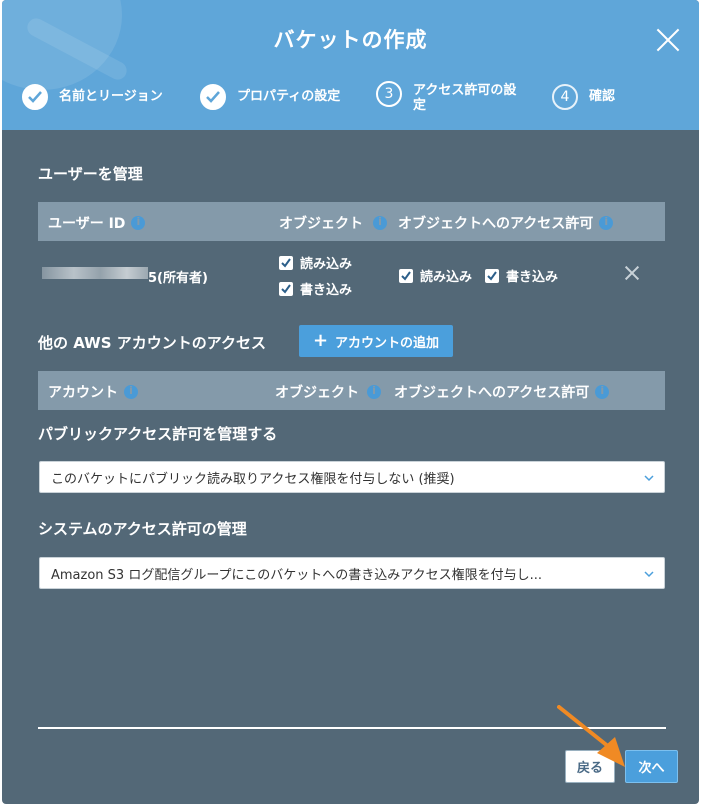  I want to click on column-user-id: ユーザー ID, so click(97, 223).